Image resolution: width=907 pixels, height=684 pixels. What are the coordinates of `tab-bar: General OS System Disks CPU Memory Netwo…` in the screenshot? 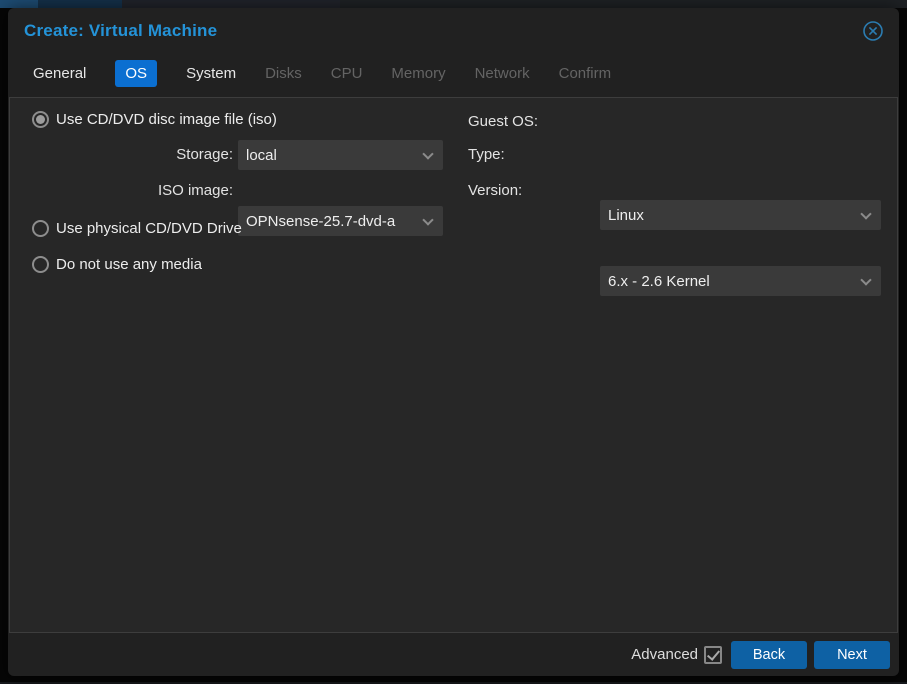 It's located at (453, 73).